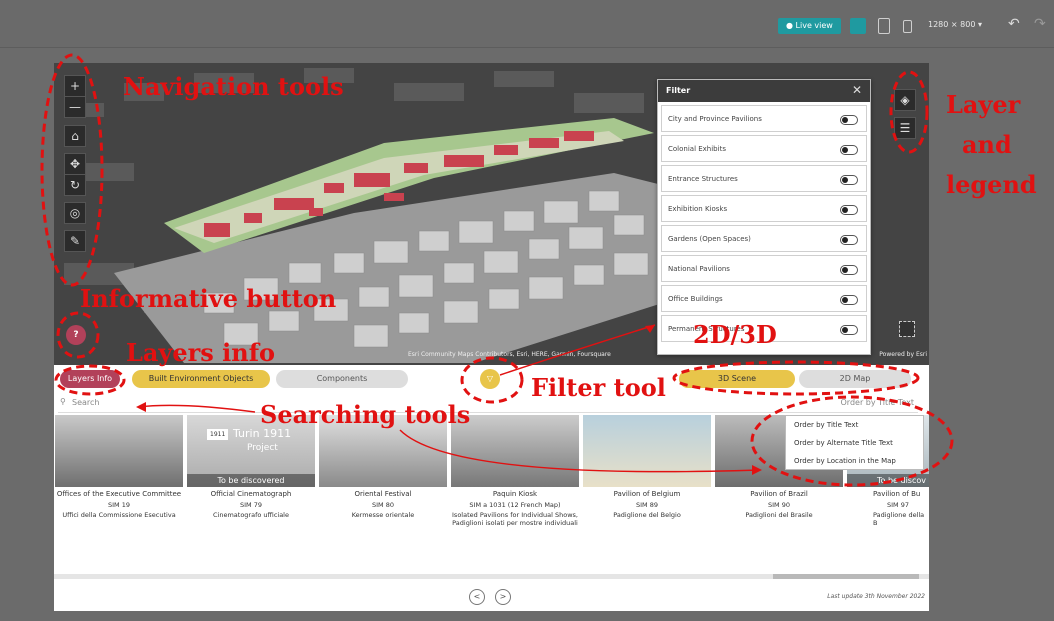  What do you see at coordinates (987, 144) in the screenshot?
I see `annotation-and: and` at bounding box center [987, 144].